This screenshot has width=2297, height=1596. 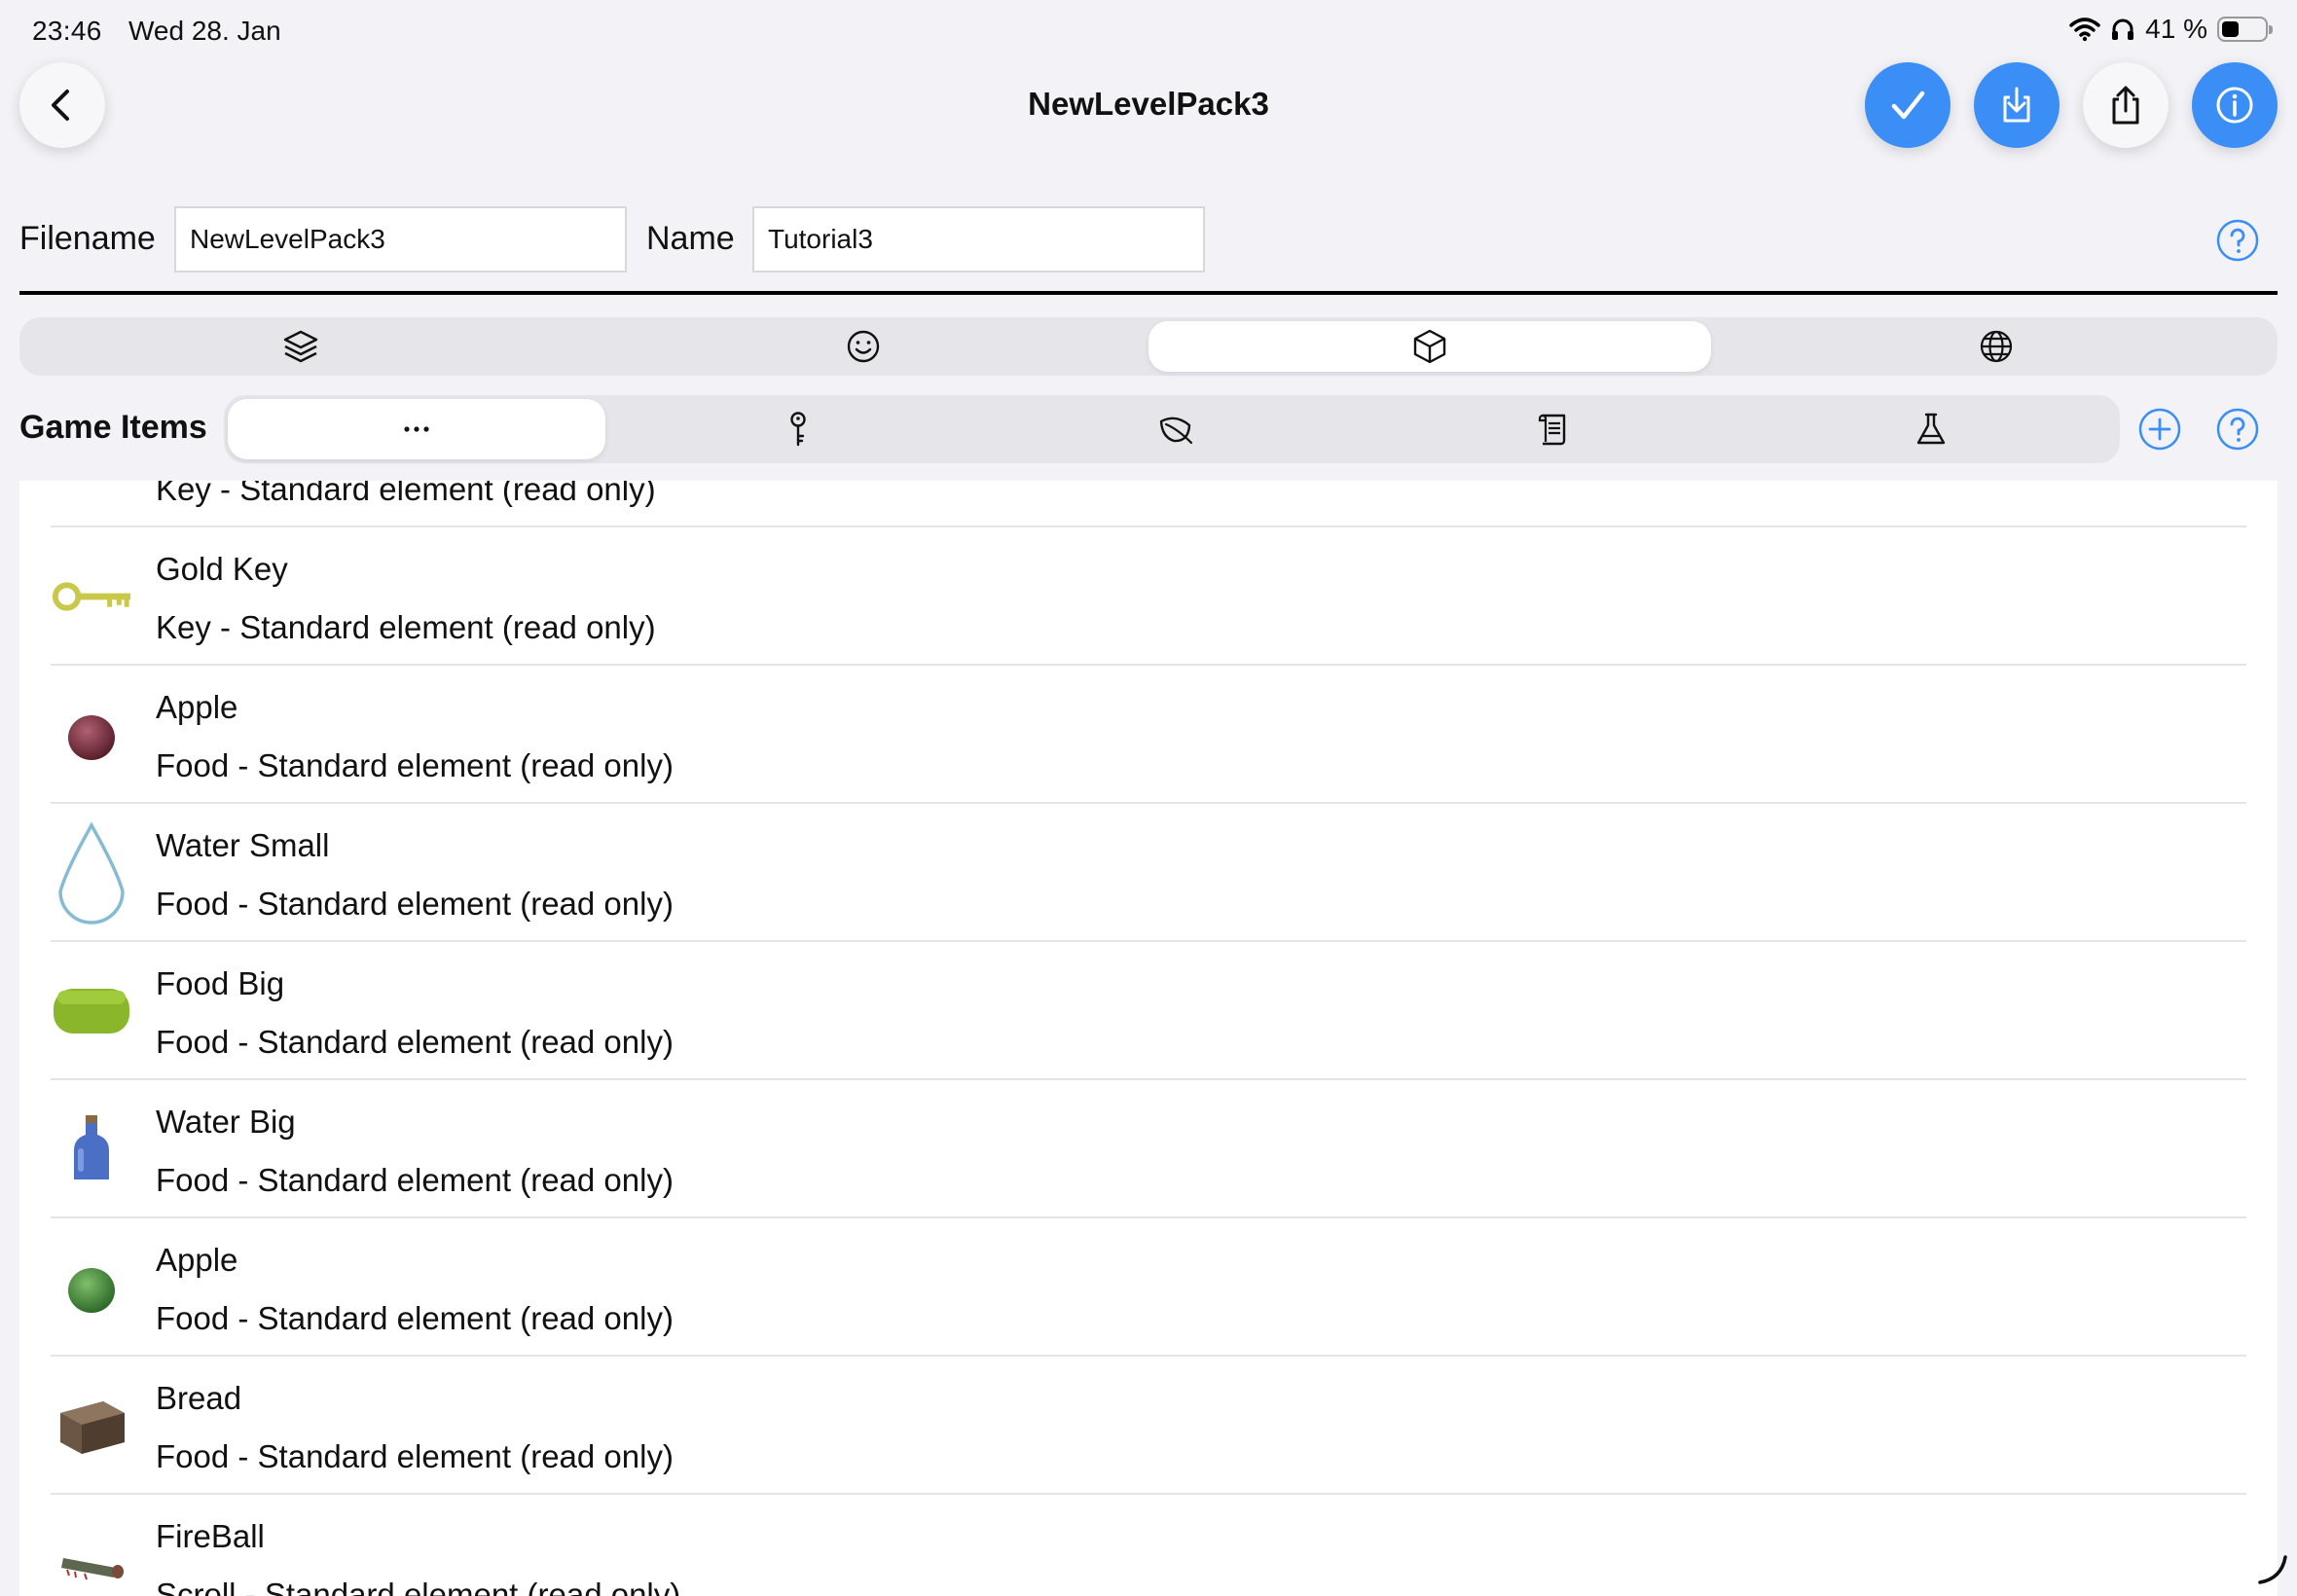 What do you see at coordinates (92, 1287) in the screenshot?
I see `green-apple-thumb` at bounding box center [92, 1287].